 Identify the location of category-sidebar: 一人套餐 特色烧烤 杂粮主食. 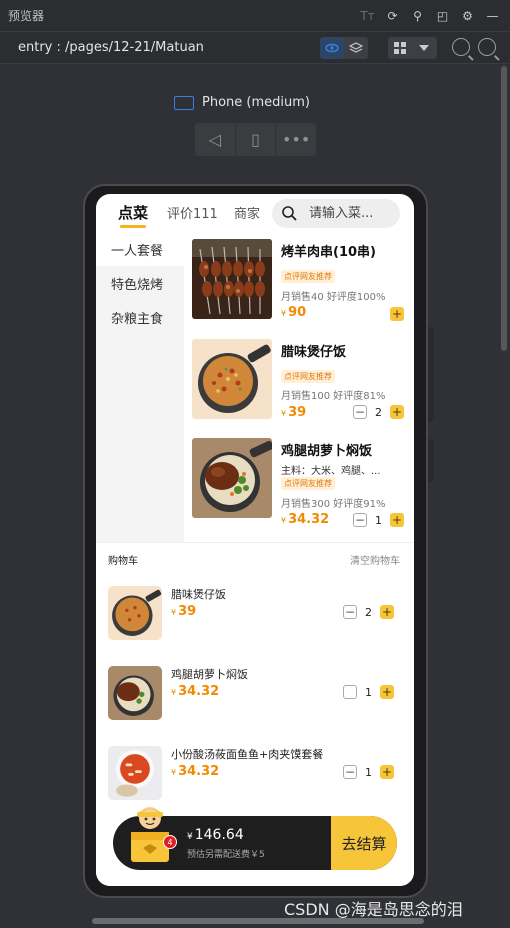
(140, 387).